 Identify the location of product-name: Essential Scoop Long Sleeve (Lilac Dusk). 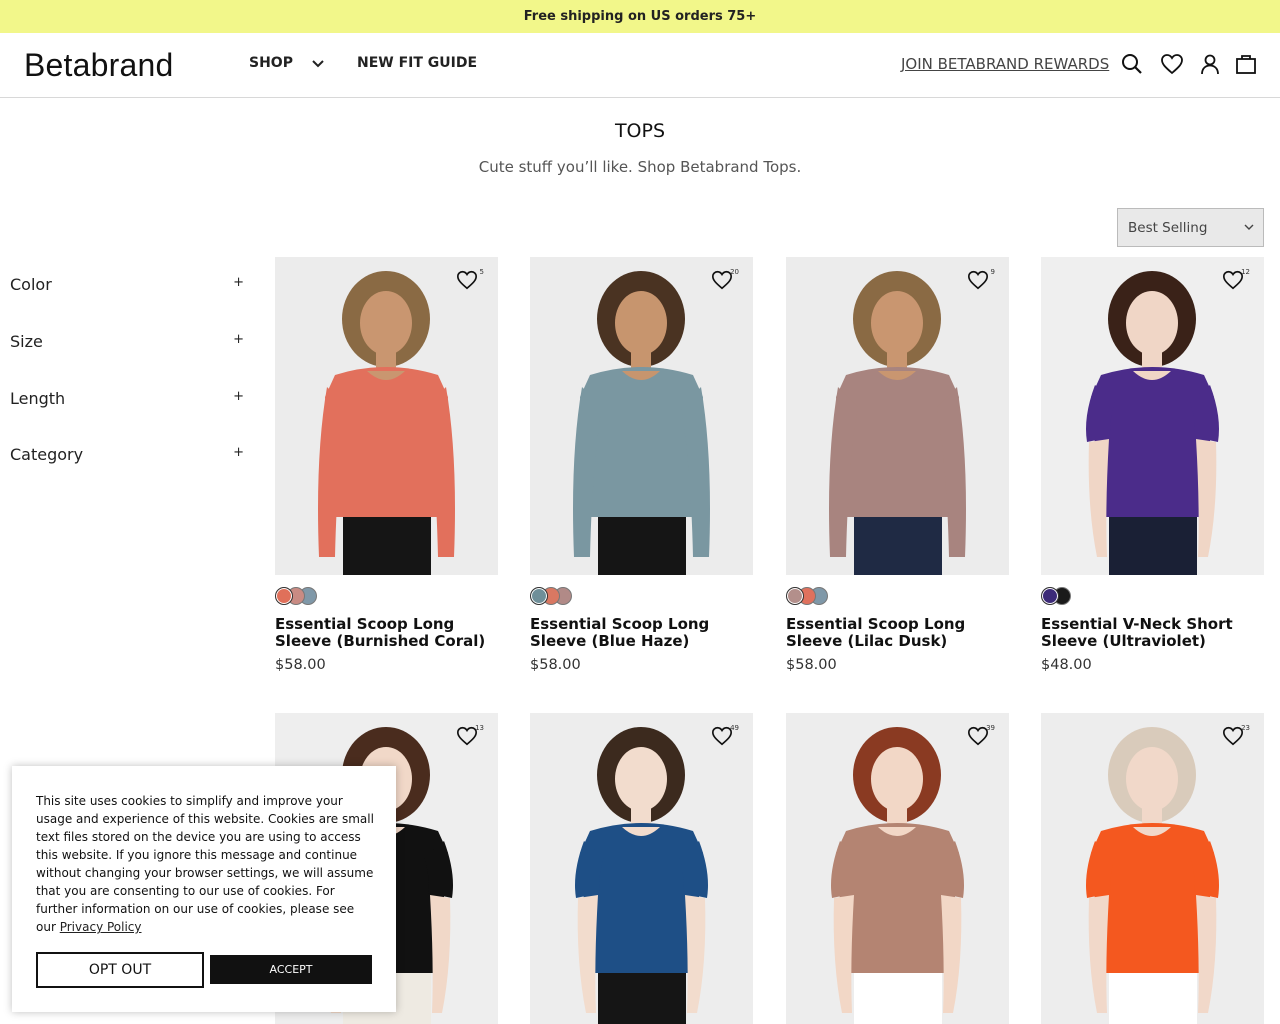
(897, 633).